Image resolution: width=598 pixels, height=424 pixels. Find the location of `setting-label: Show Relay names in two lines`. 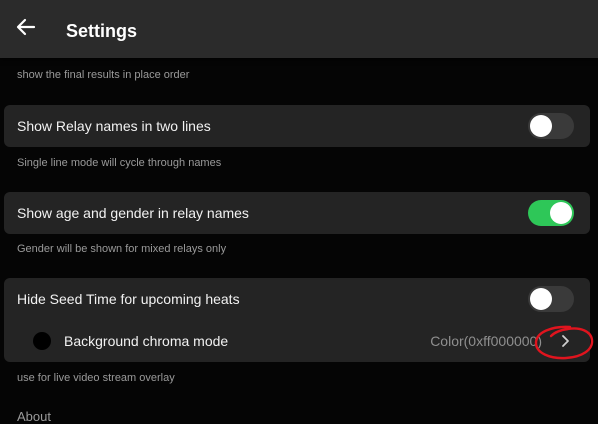

setting-label: Show Relay names in two lines is located at coordinates (114, 126).